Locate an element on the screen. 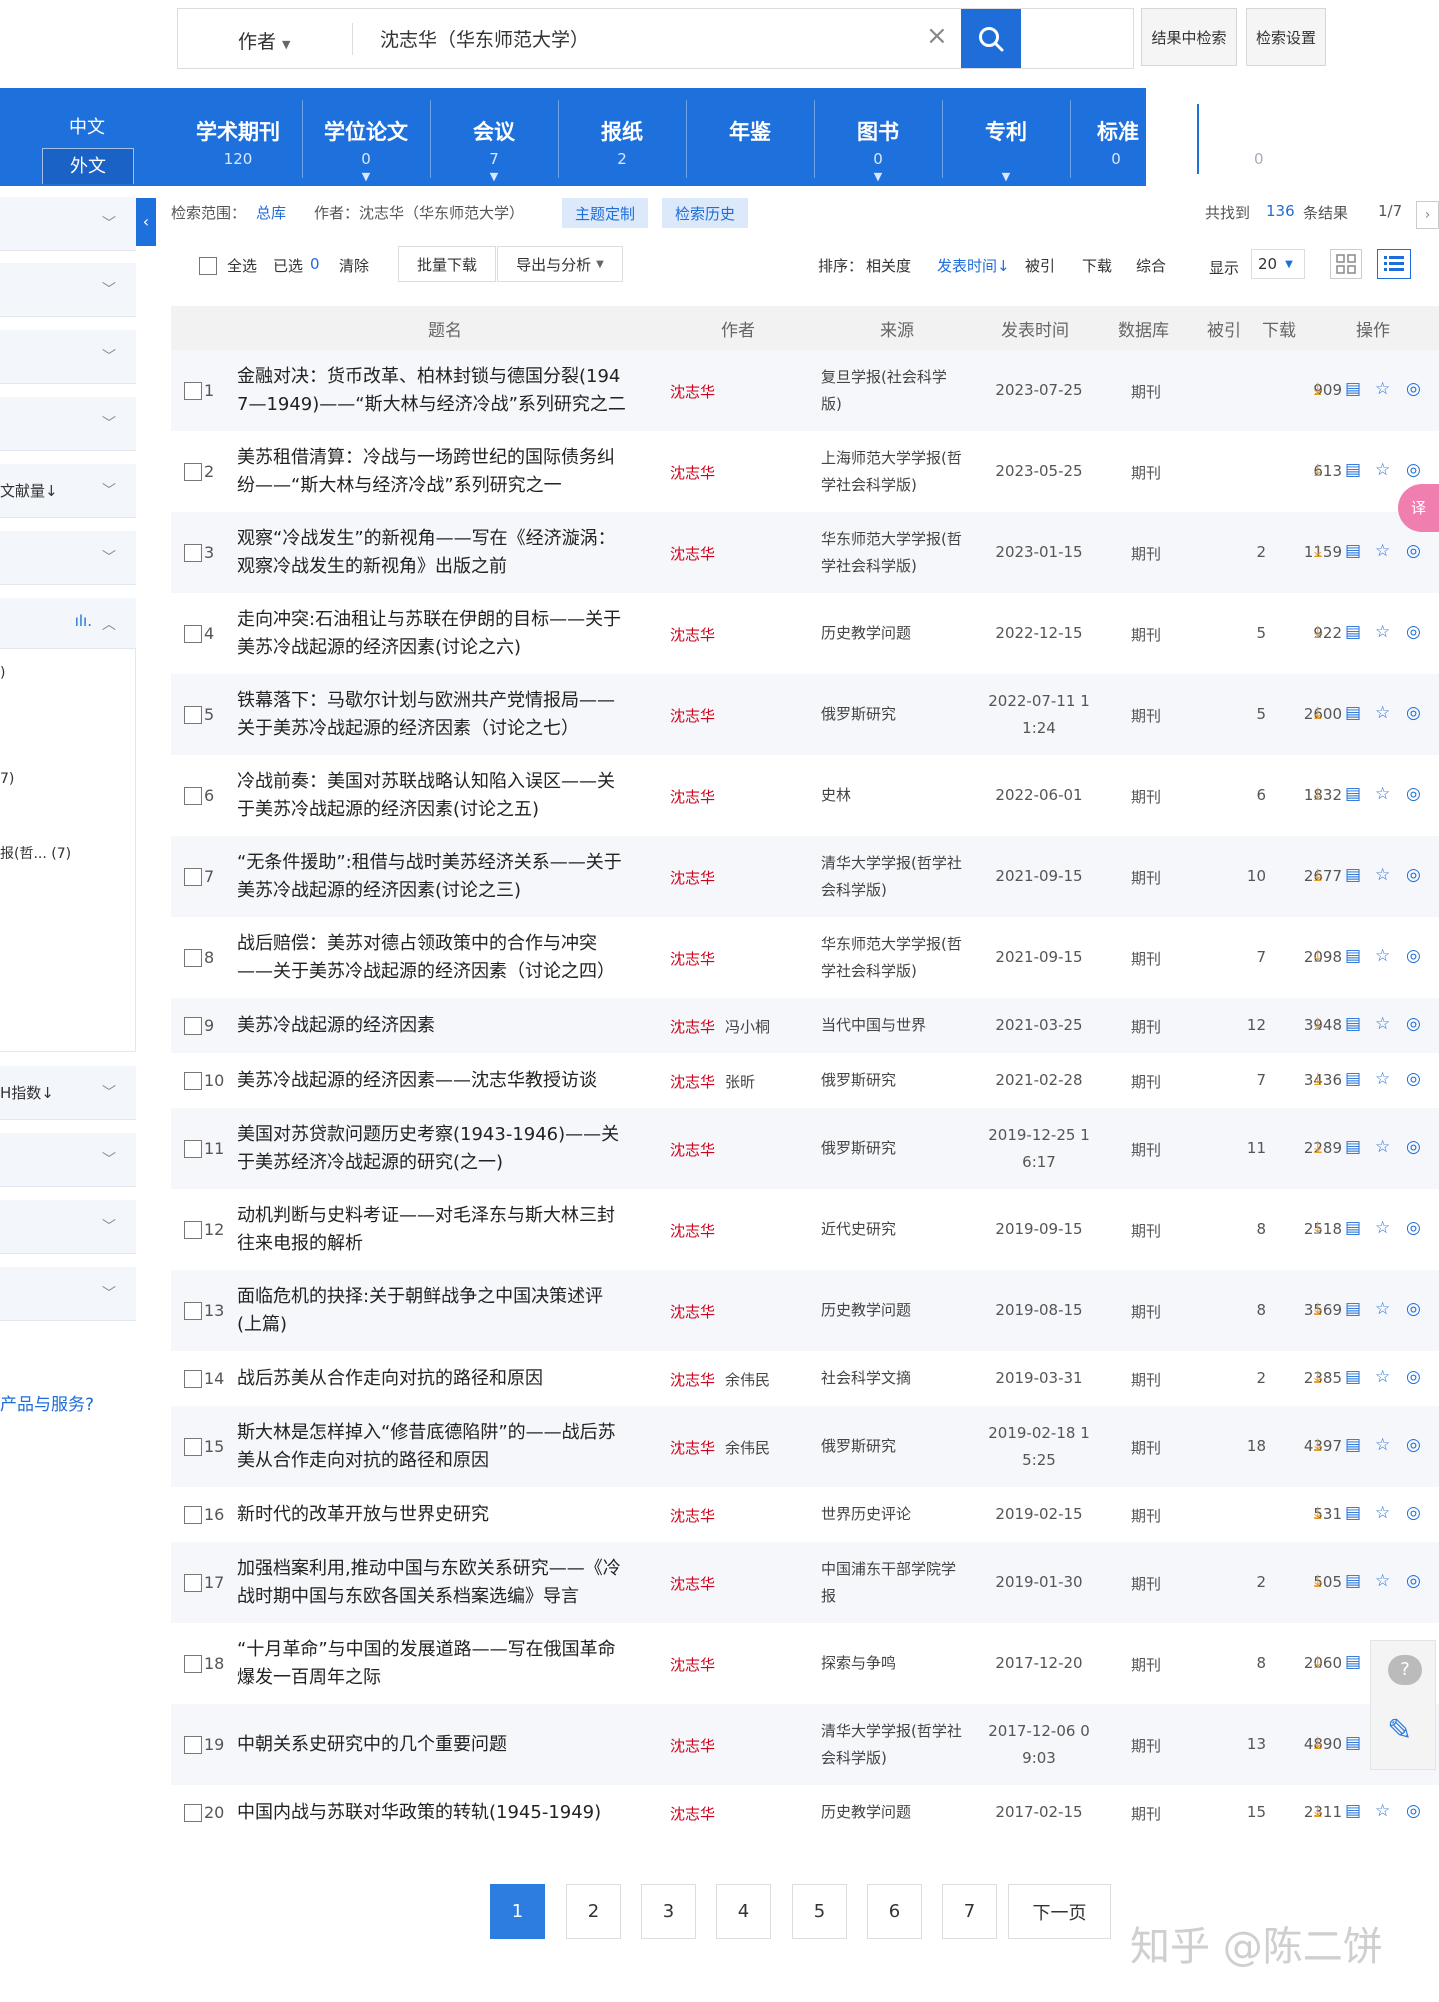 The height and width of the screenshot is (2002, 1439). bar-chart-icon: ılı. is located at coordinates (83, 621).